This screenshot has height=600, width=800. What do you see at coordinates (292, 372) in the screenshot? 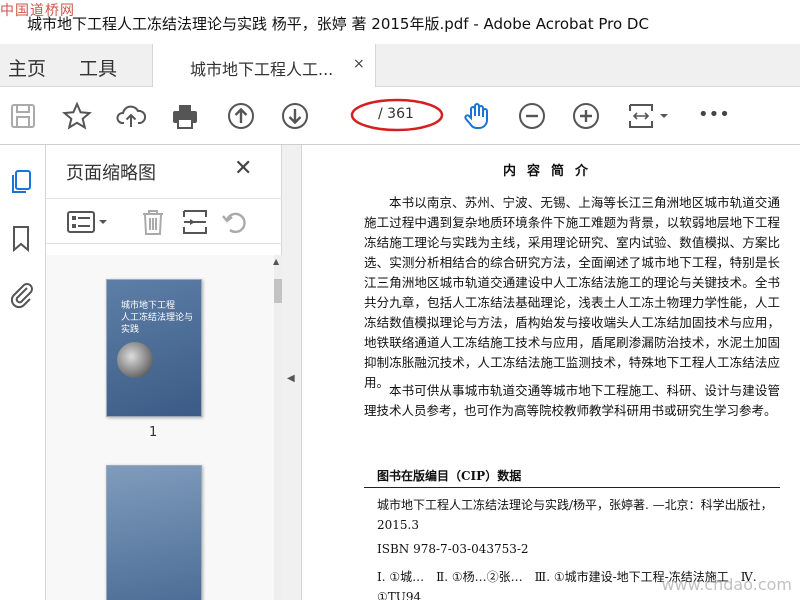
I see `panel-collapse-handle: ◀` at bounding box center [292, 372].